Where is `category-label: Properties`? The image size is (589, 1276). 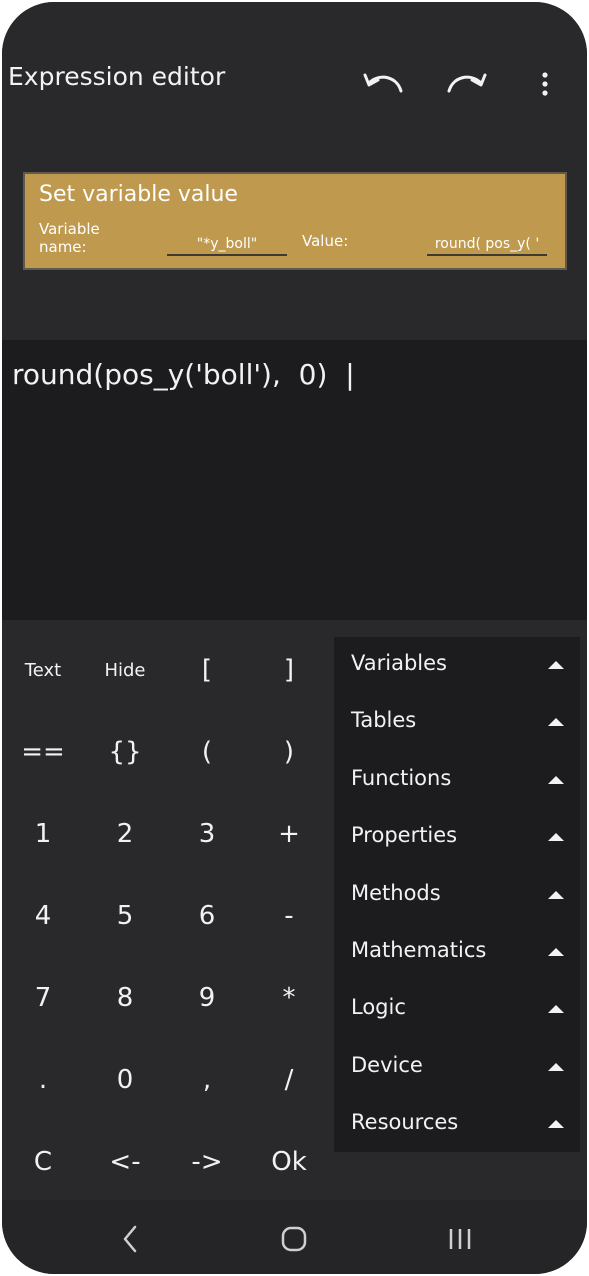
category-label: Properties is located at coordinates (404, 835).